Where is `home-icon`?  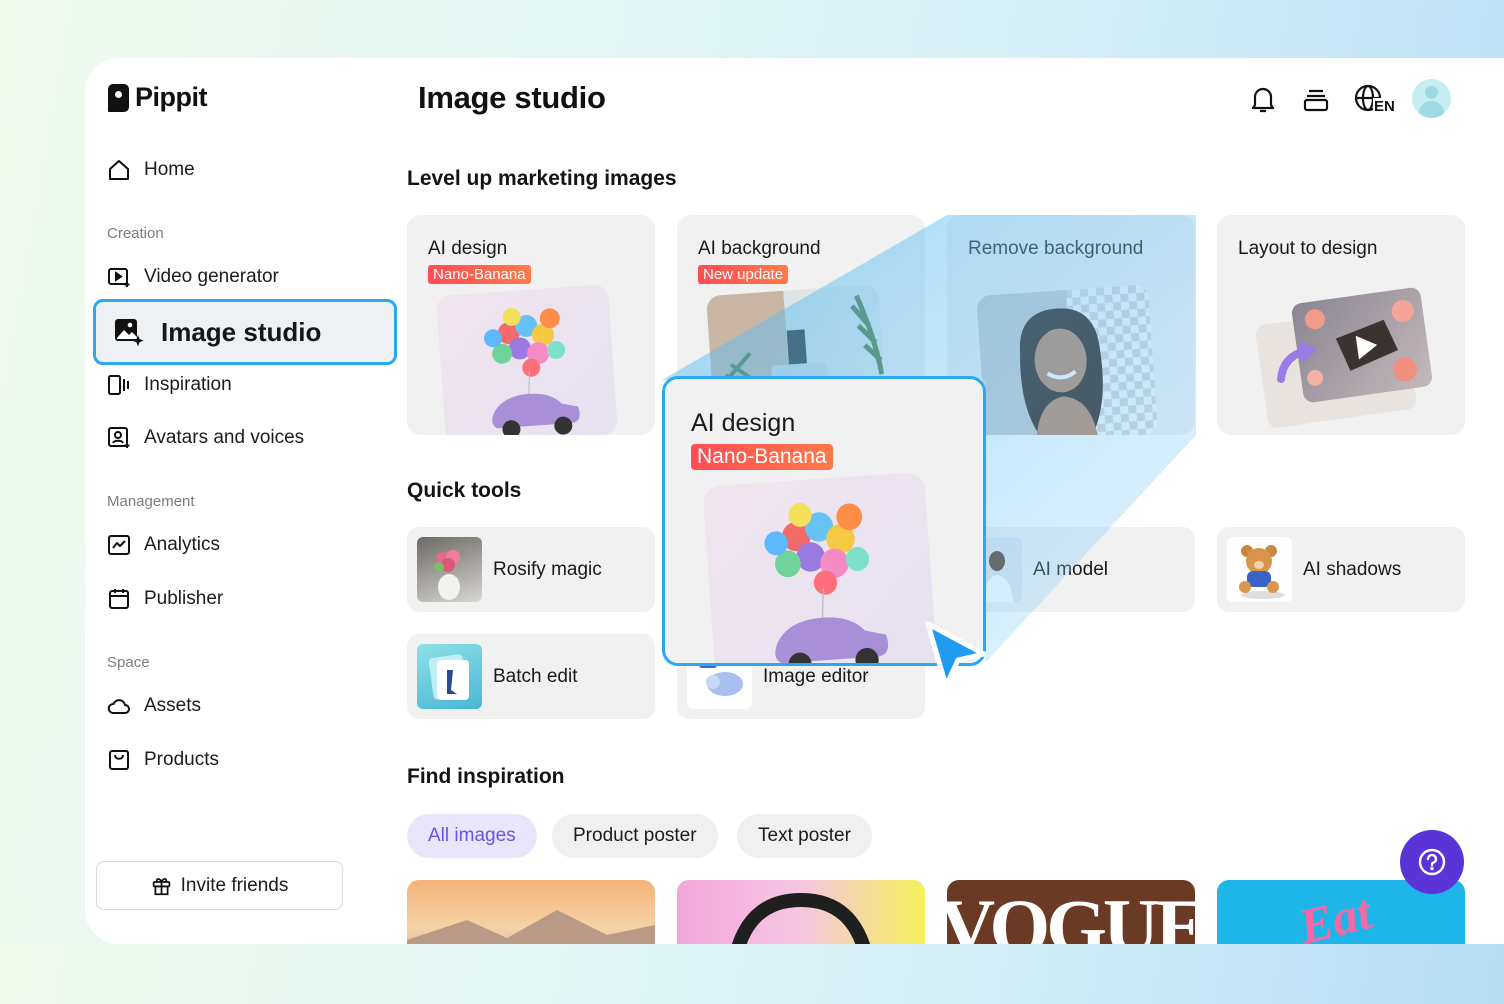 home-icon is located at coordinates (119, 170).